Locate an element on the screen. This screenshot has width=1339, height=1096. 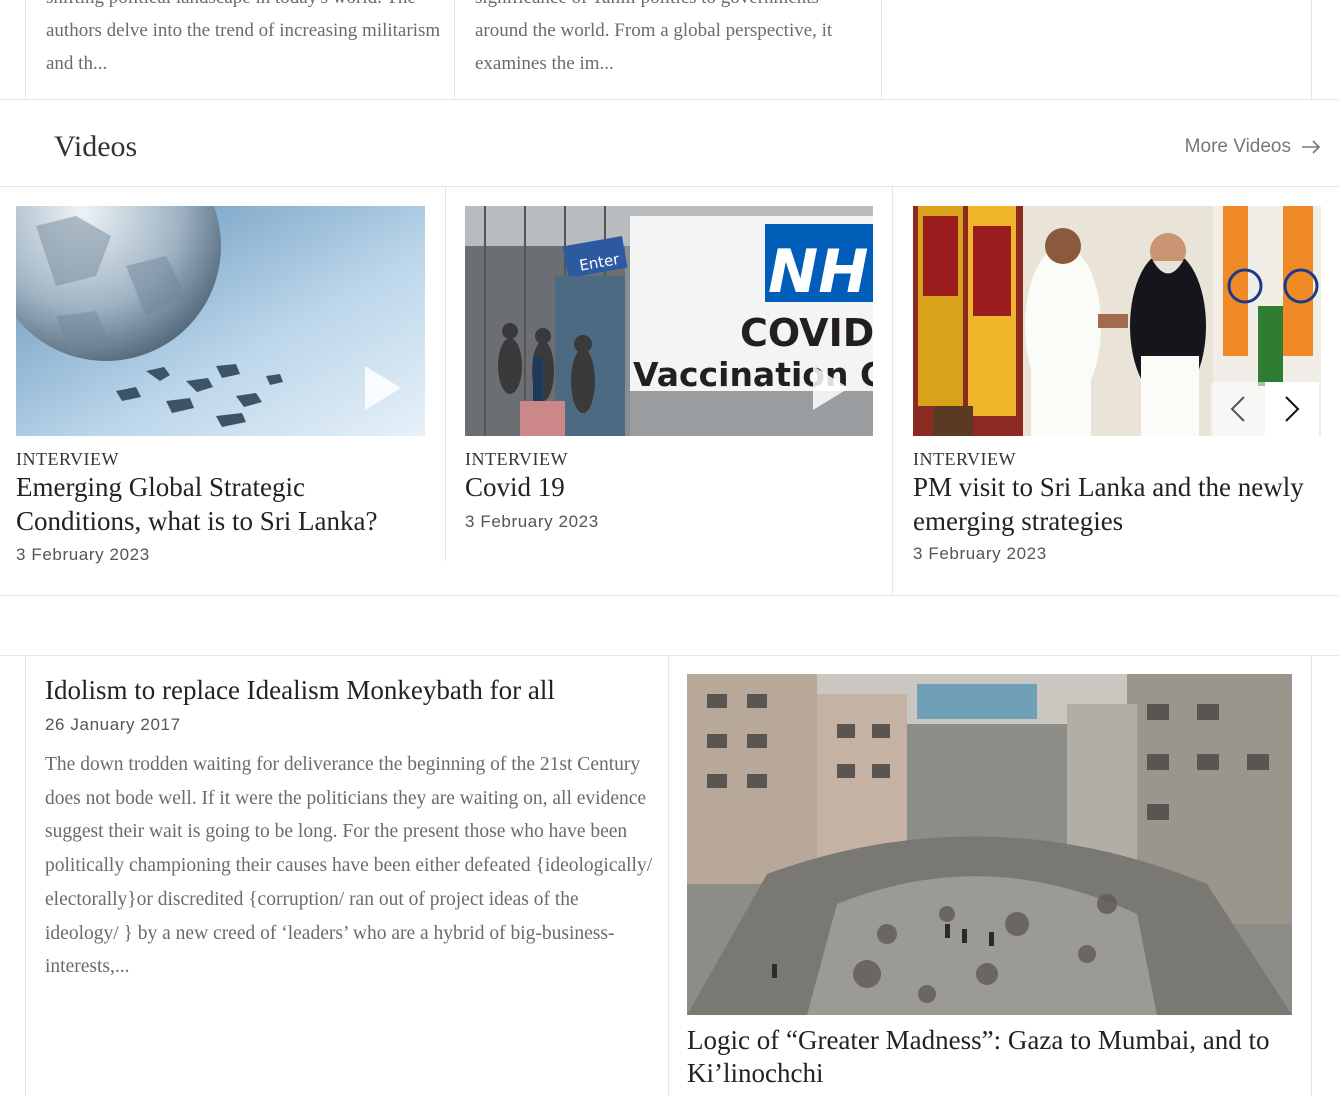
top-article-card-empty is located at coordinates (1096, 49).